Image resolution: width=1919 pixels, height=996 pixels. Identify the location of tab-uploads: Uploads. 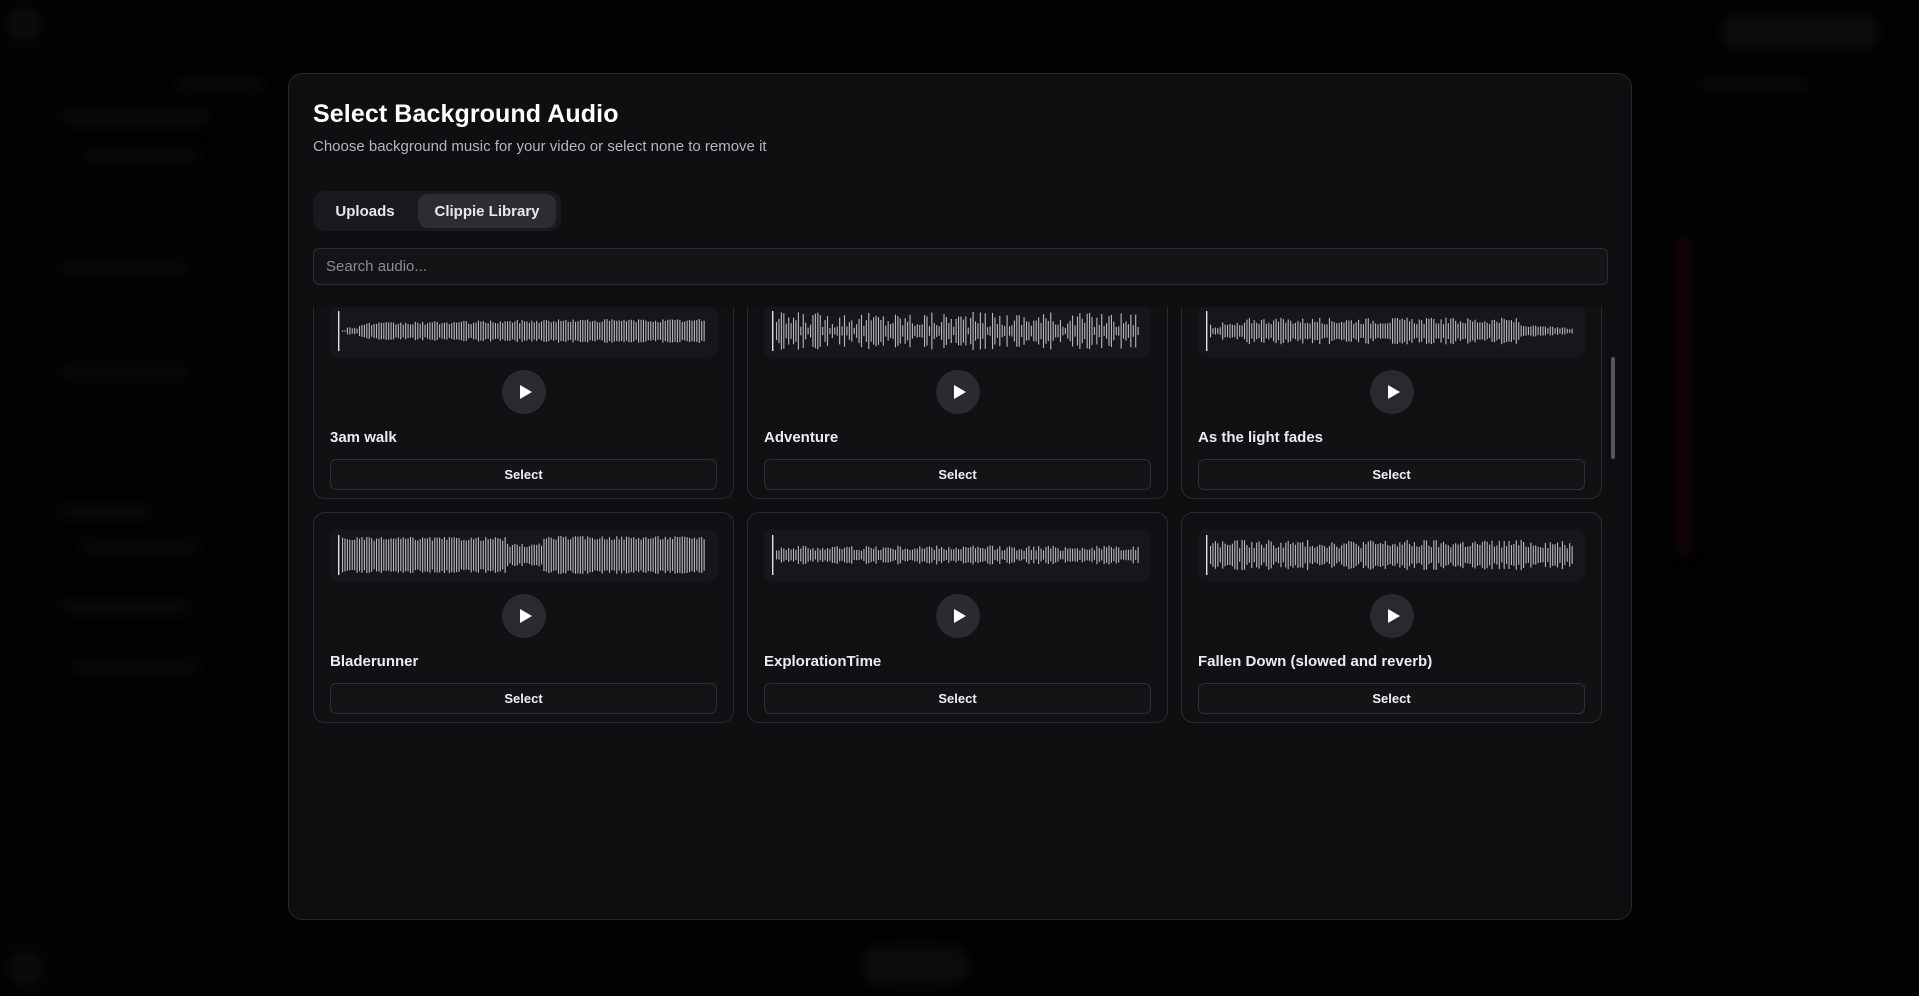
(365, 211).